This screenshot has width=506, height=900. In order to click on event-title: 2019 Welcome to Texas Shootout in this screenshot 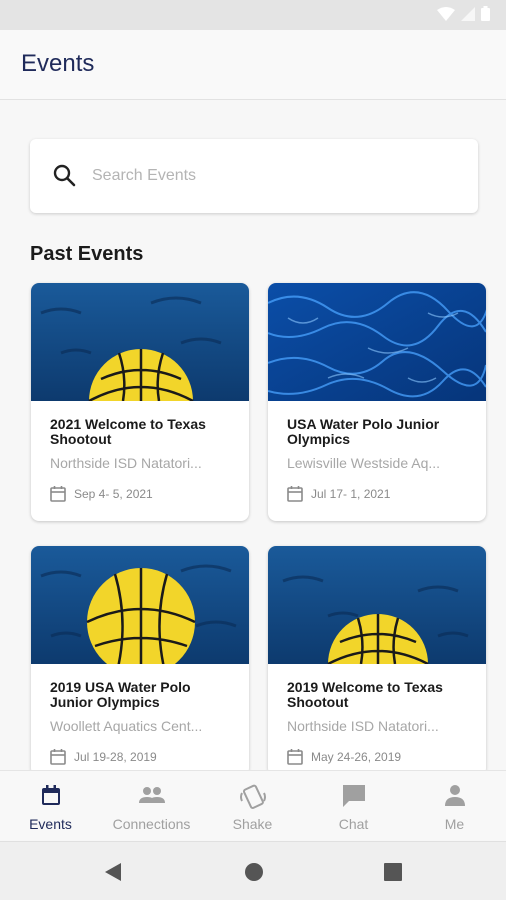, I will do `click(365, 694)`.